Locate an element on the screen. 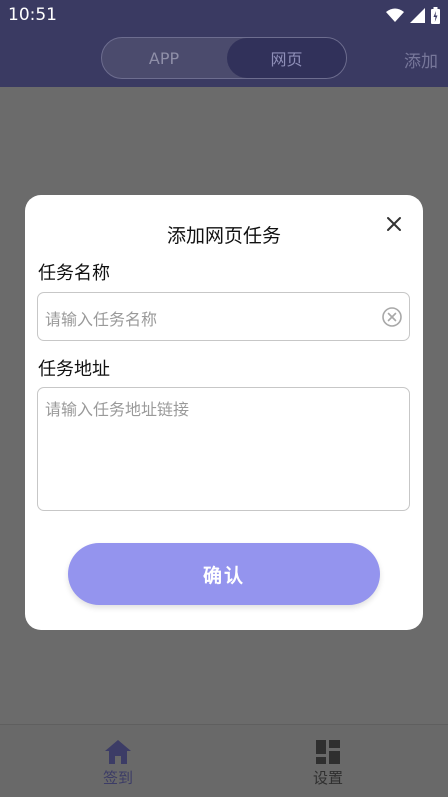 The image size is (448, 797). bottom-nav: 签到 设置 is located at coordinates (224, 760).